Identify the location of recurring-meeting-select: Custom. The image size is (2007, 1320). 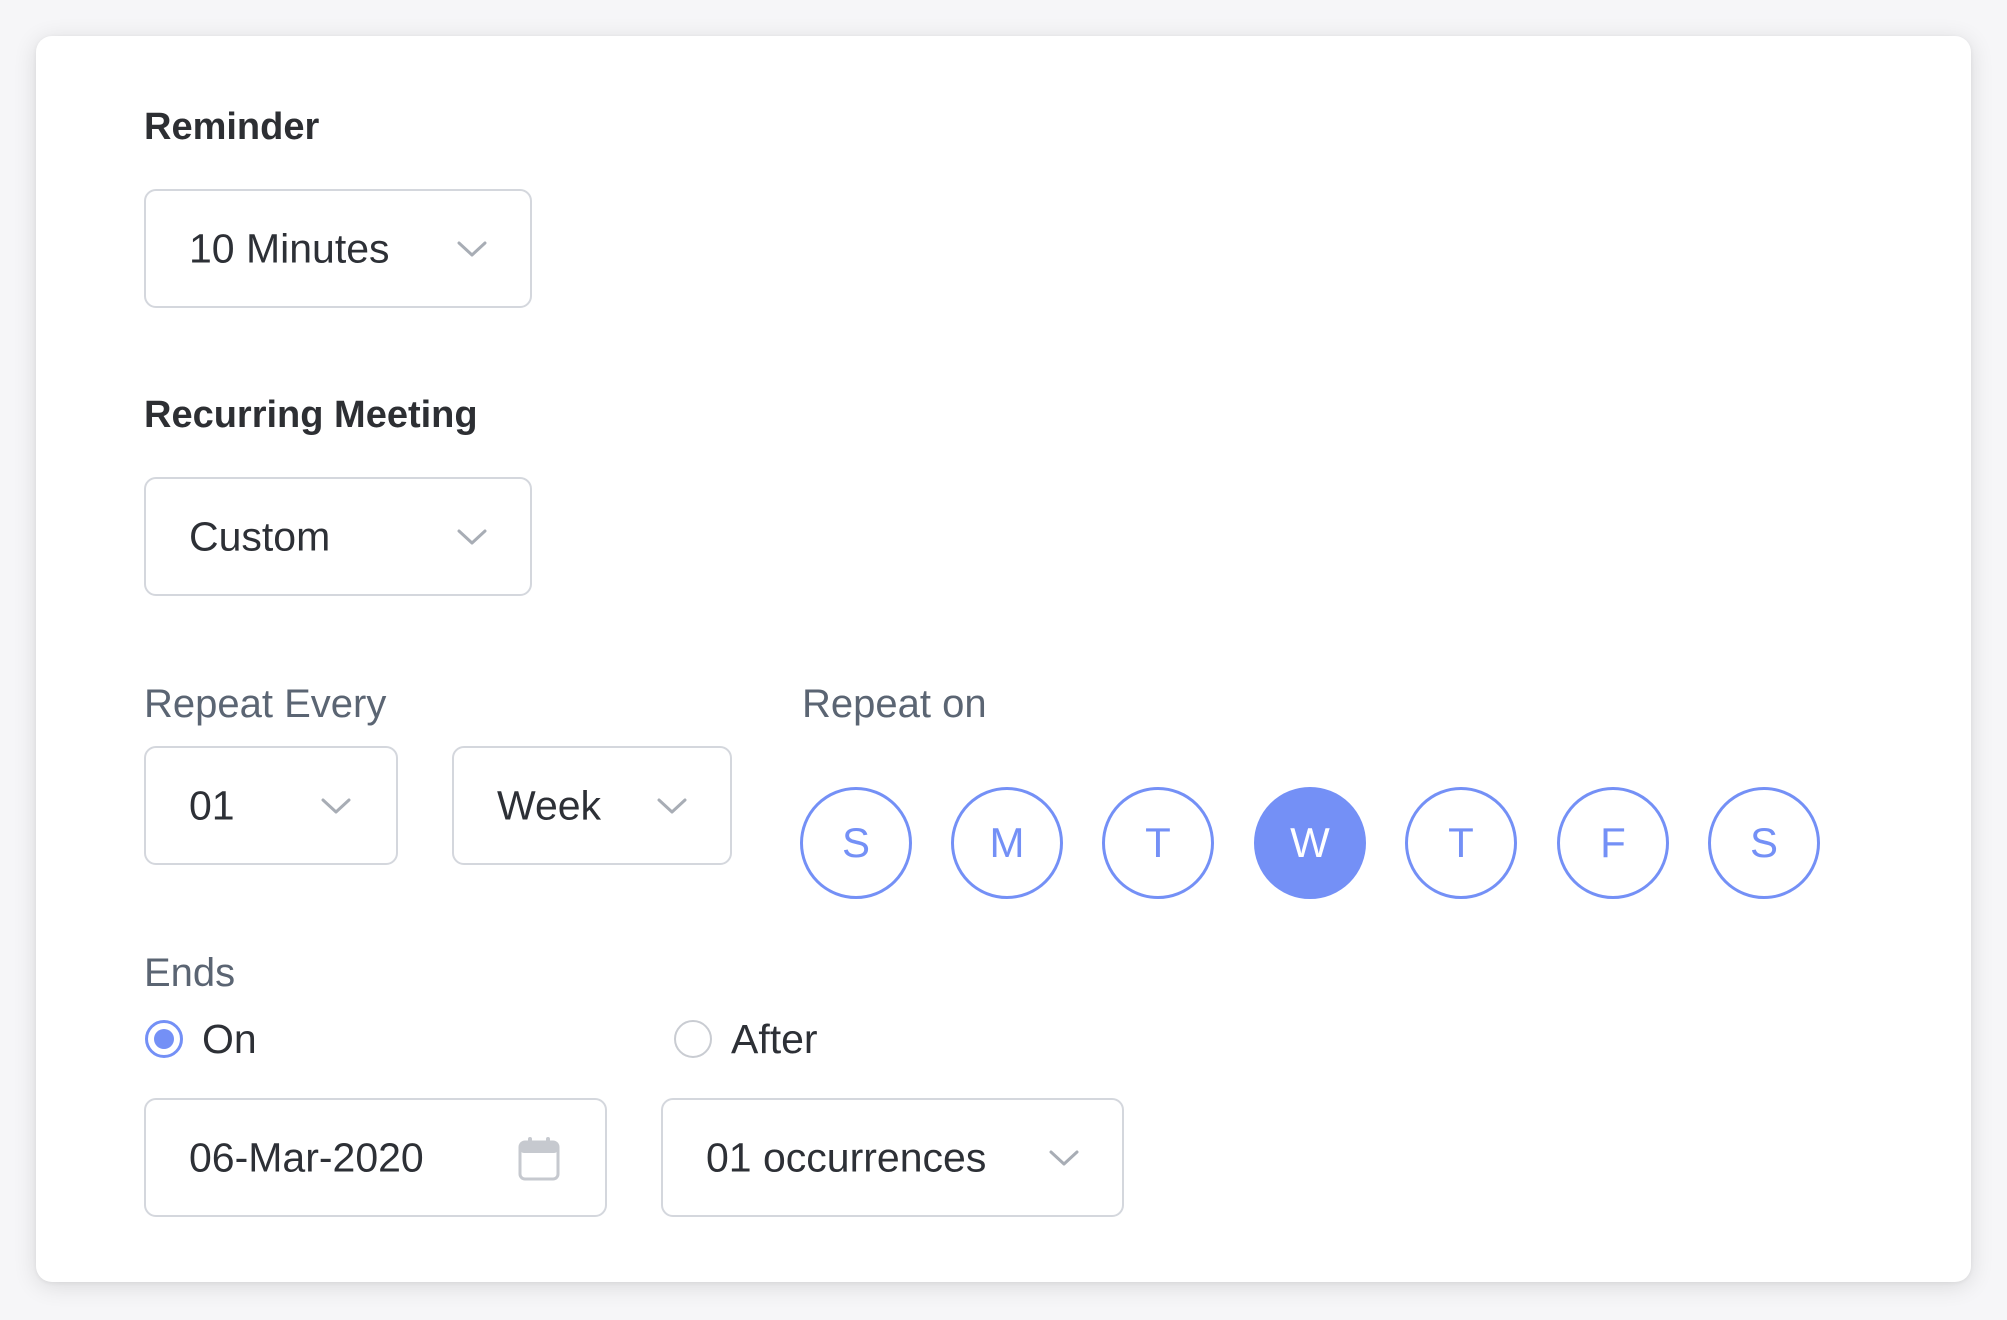
(338, 536).